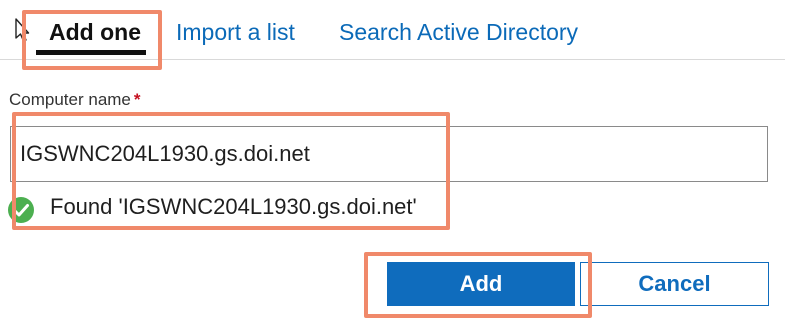 The height and width of the screenshot is (335, 785). What do you see at coordinates (22, 30) in the screenshot?
I see `mouse-pointer-icon` at bounding box center [22, 30].